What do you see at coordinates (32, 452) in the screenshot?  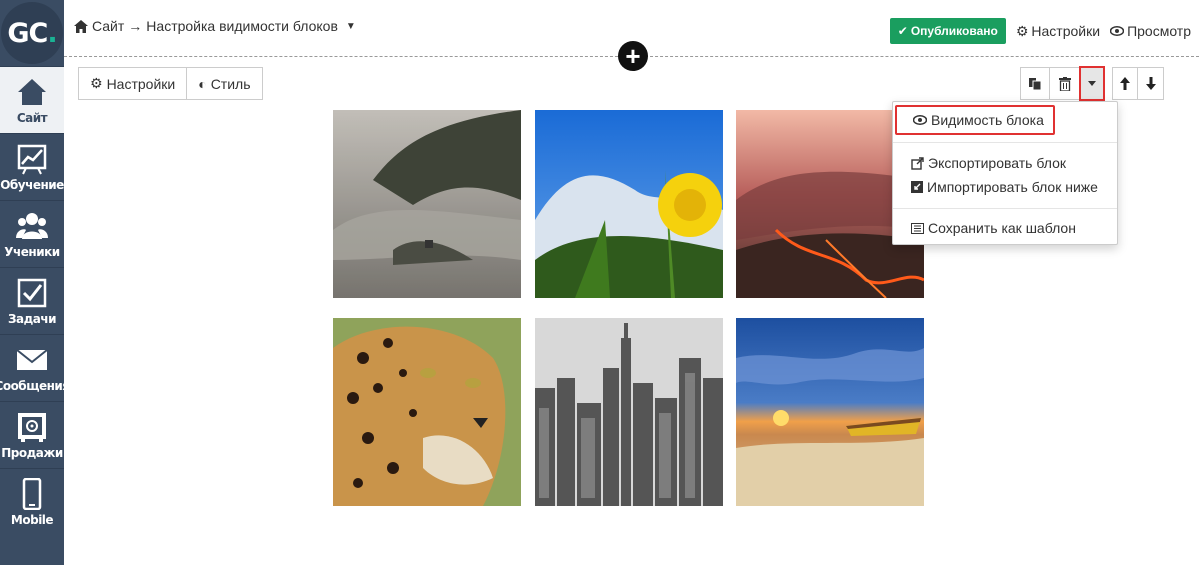 I see `sidebar-item-label: Продажи` at bounding box center [32, 452].